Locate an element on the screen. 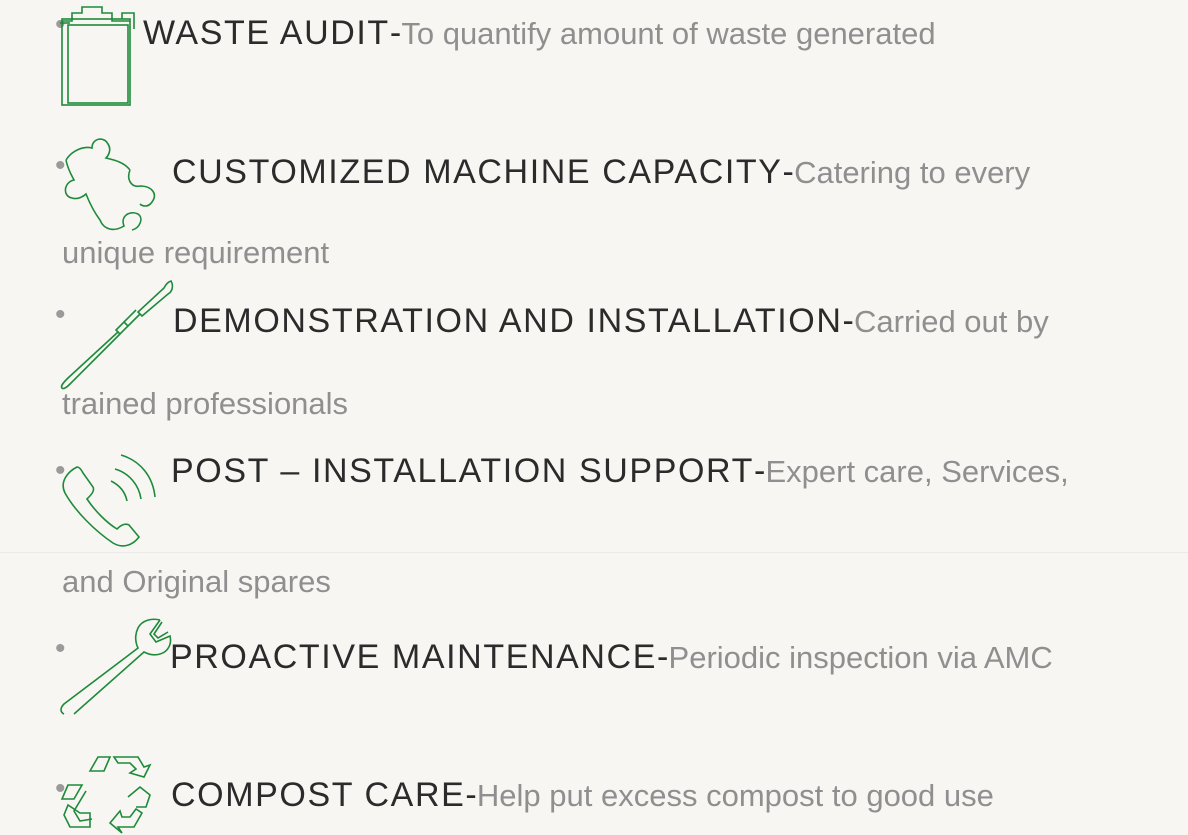  service-description: Catering to every is located at coordinates (912, 172).